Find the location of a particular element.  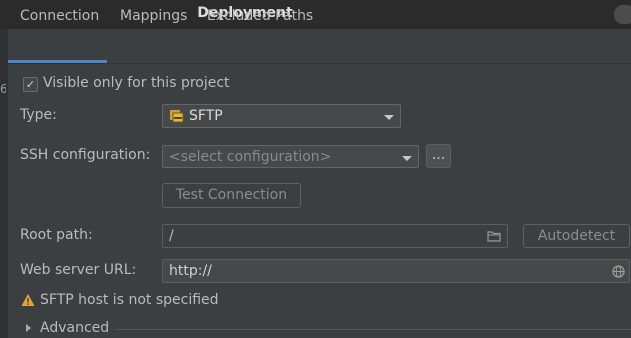

root-path-value: / is located at coordinates (171, 236).